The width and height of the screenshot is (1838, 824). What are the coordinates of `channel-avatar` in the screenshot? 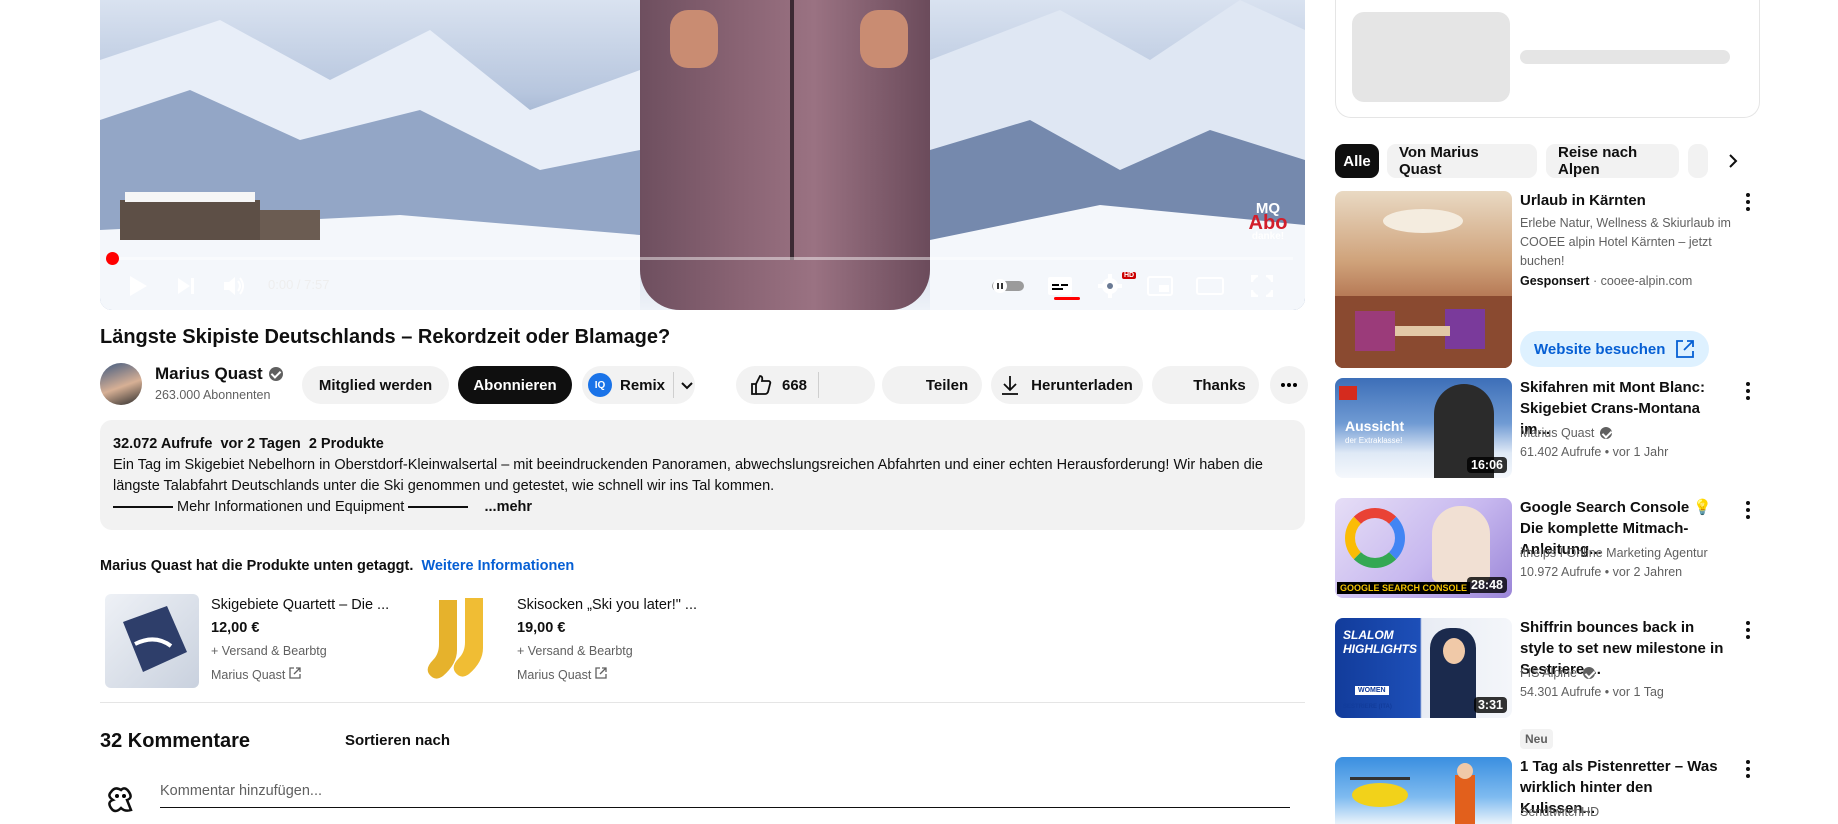 It's located at (121, 384).